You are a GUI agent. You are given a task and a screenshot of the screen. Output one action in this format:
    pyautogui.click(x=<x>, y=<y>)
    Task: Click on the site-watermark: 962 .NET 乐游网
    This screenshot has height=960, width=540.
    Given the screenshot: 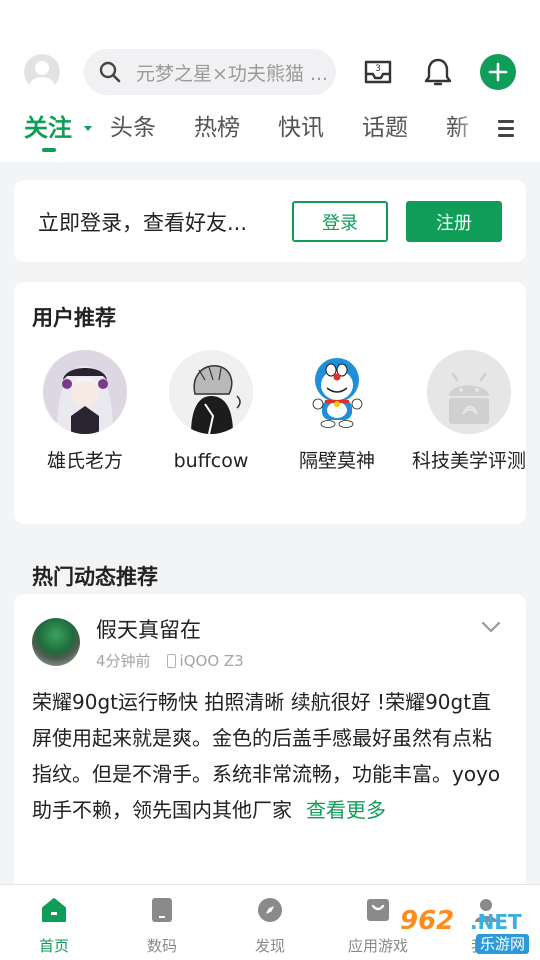 What is the action you would take?
    pyautogui.click(x=470, y=933)
    